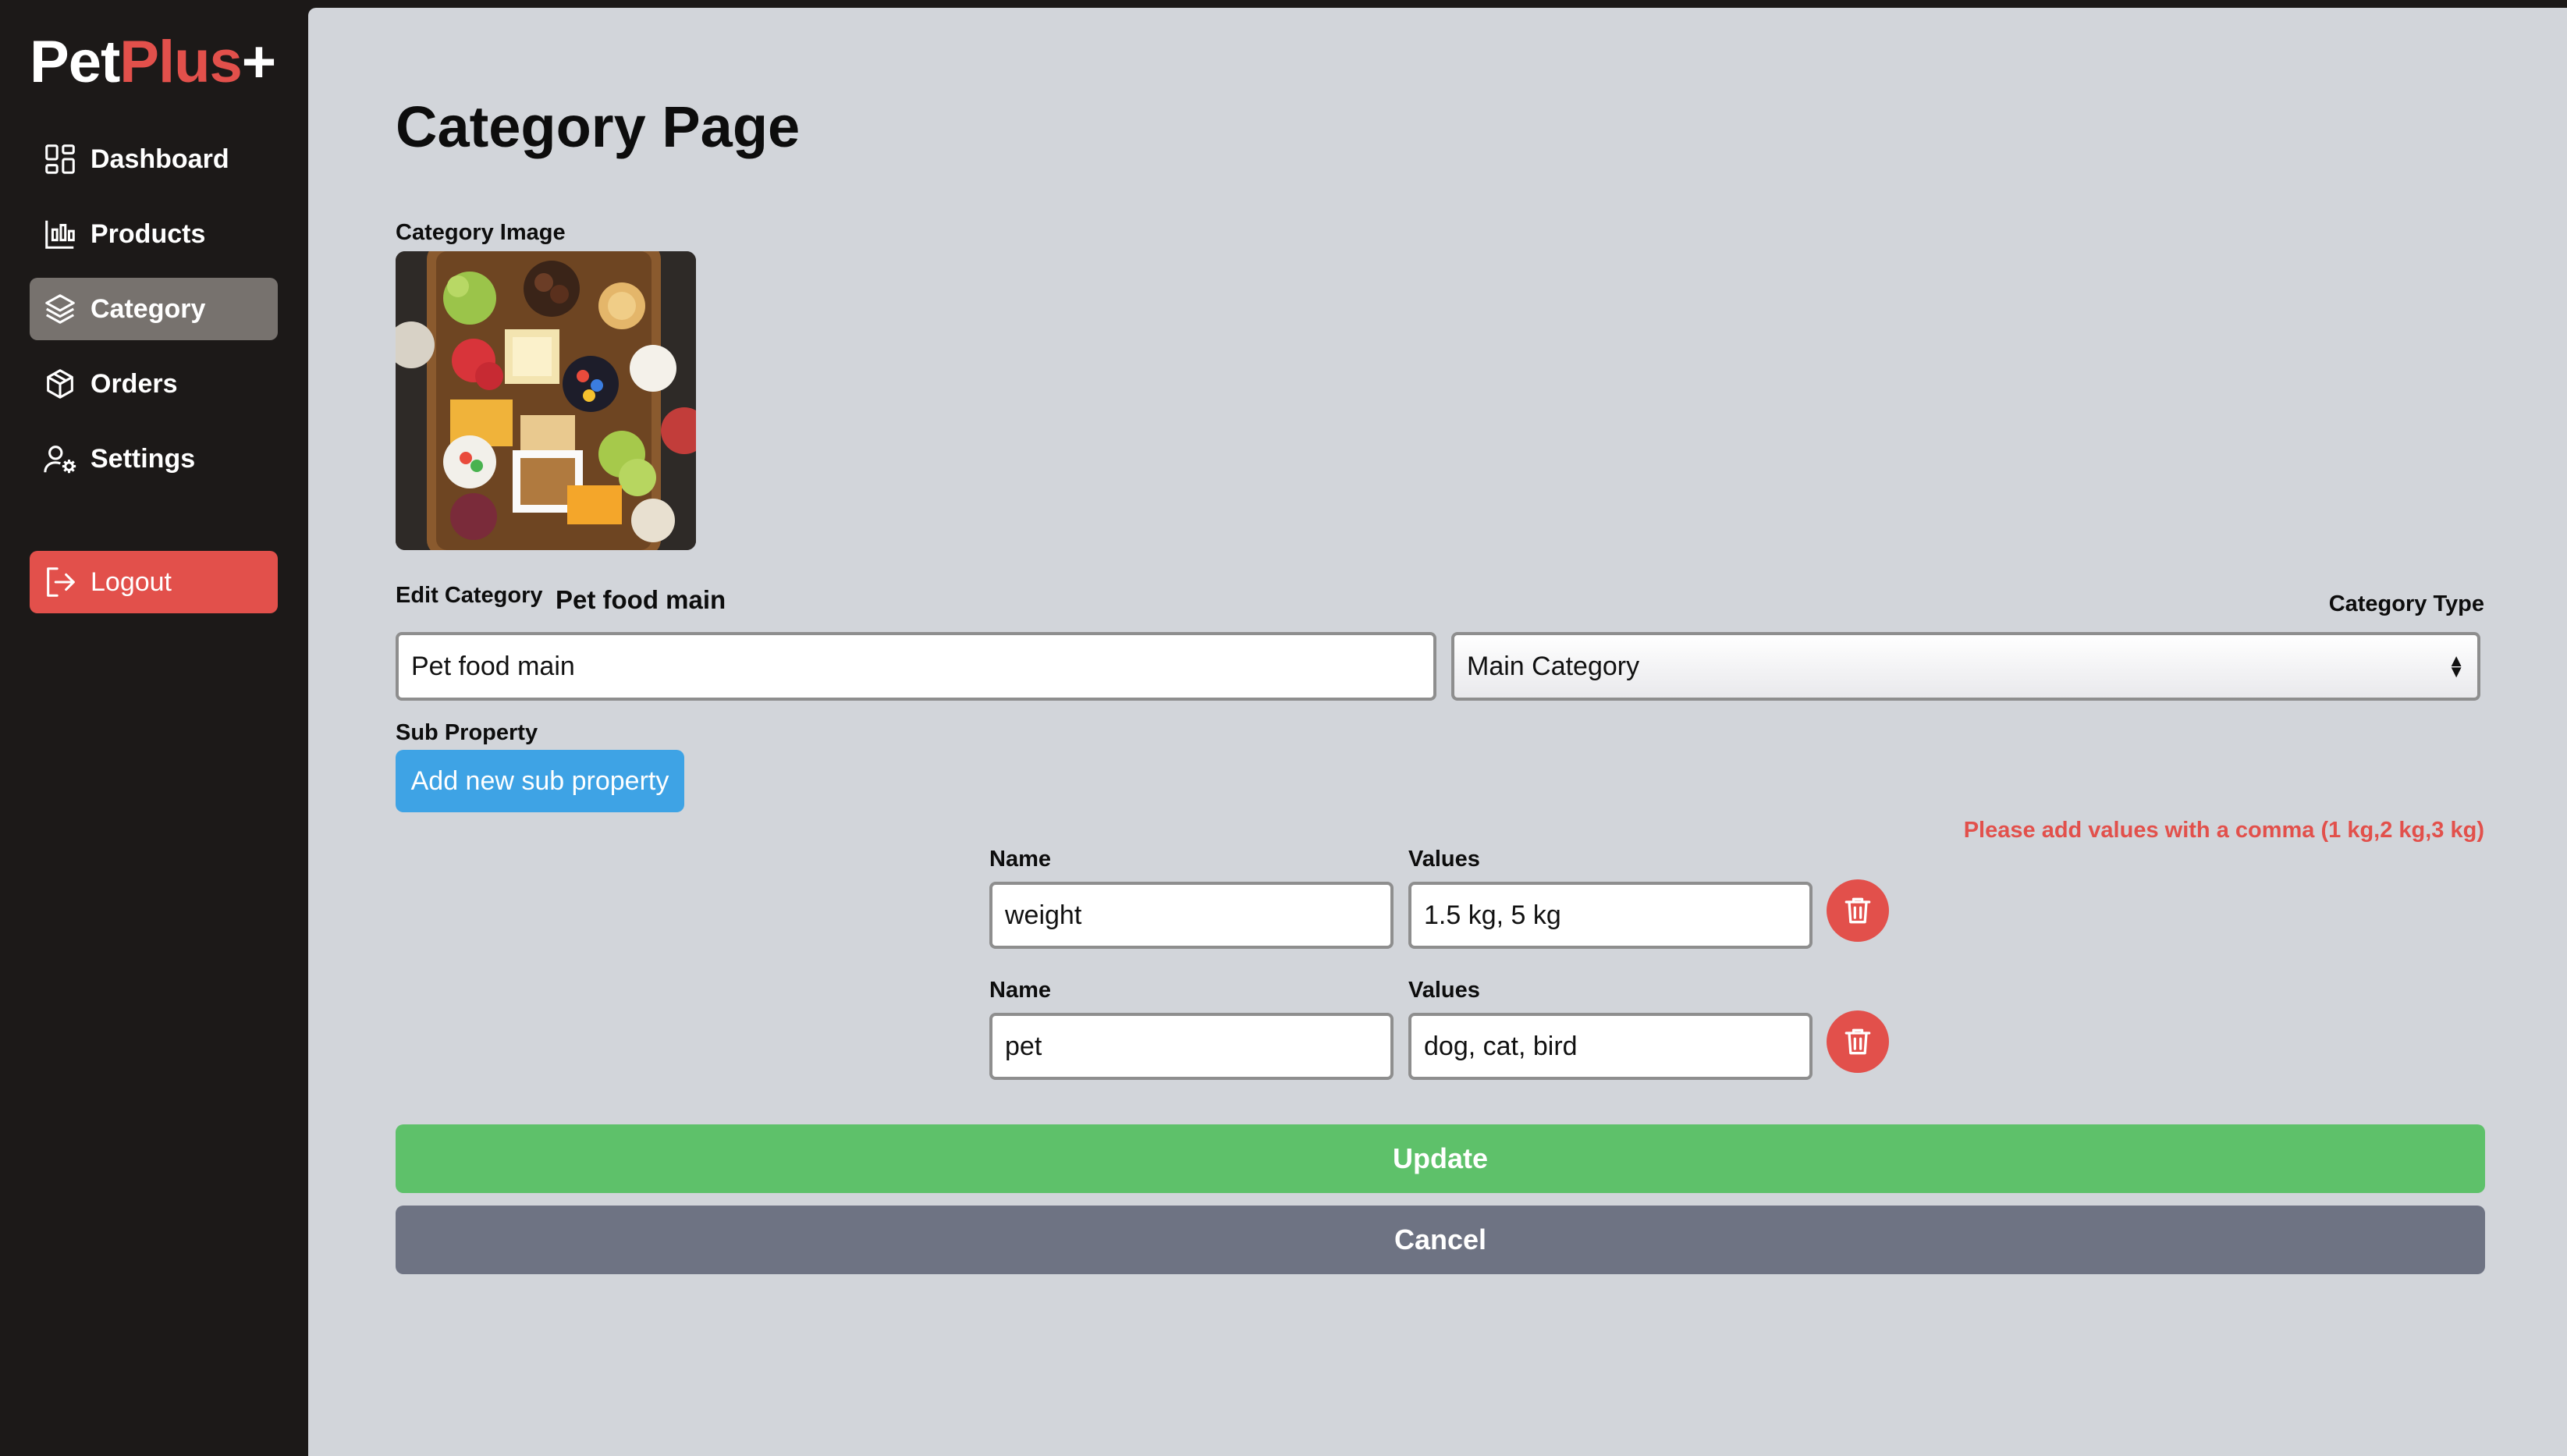  I want to click on update-button: Update, so click(1440, 1158).